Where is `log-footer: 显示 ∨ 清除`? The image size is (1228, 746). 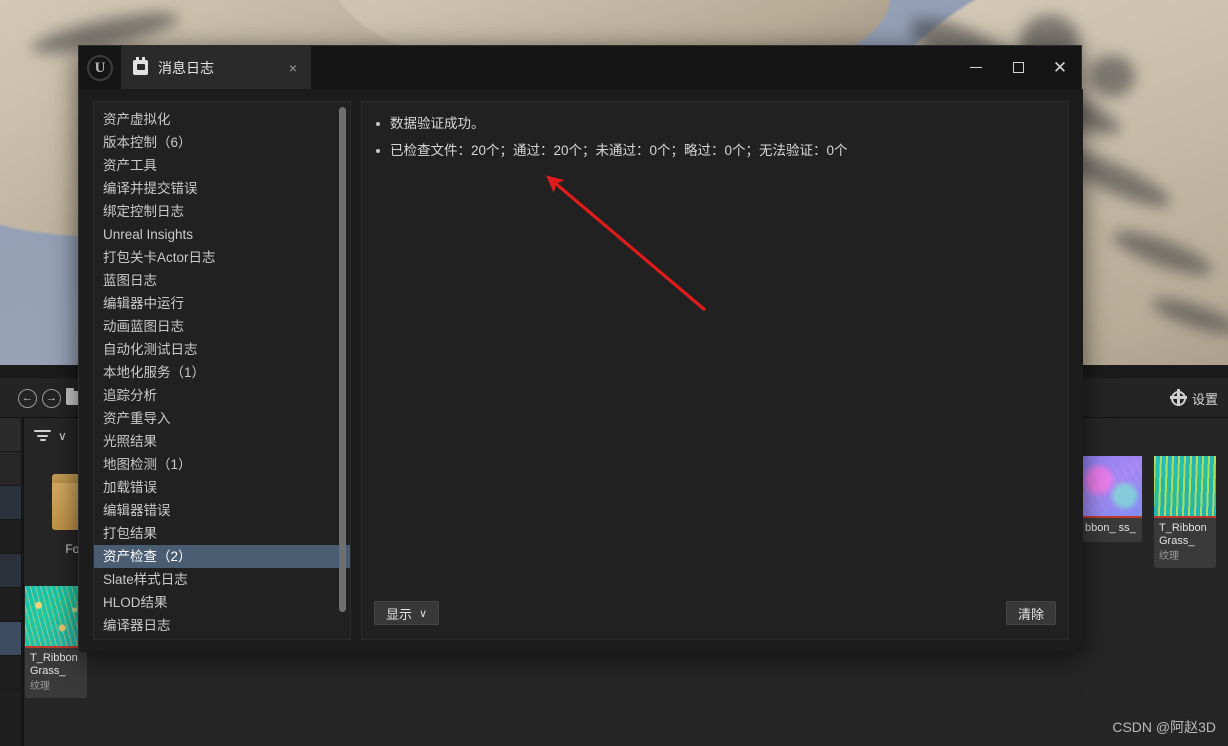
log-footer: 显示 ∨ 清除 is located at coordinates (715, 613).